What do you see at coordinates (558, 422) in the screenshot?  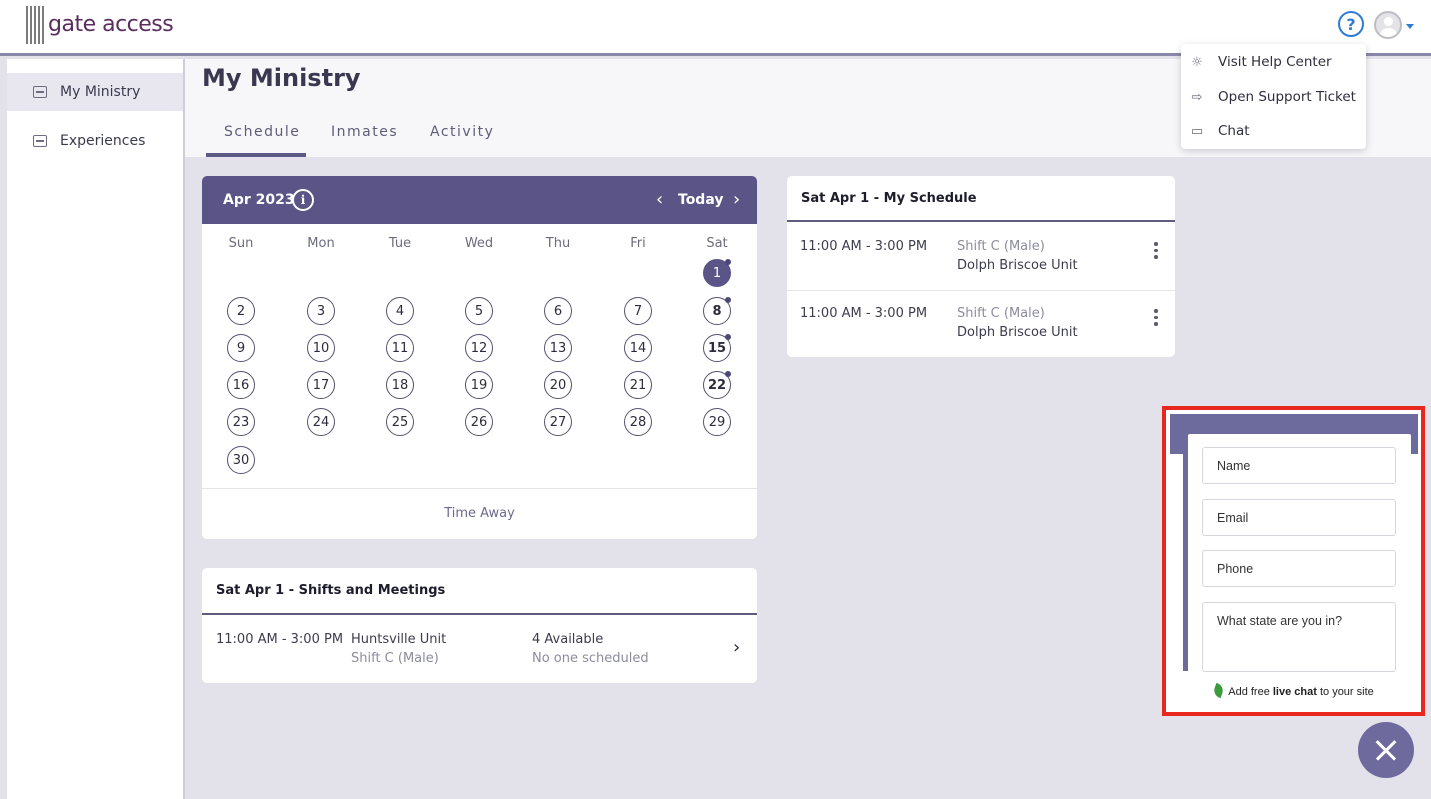 I see `calendar-day-27: 27` at bounding box center [558, 422].